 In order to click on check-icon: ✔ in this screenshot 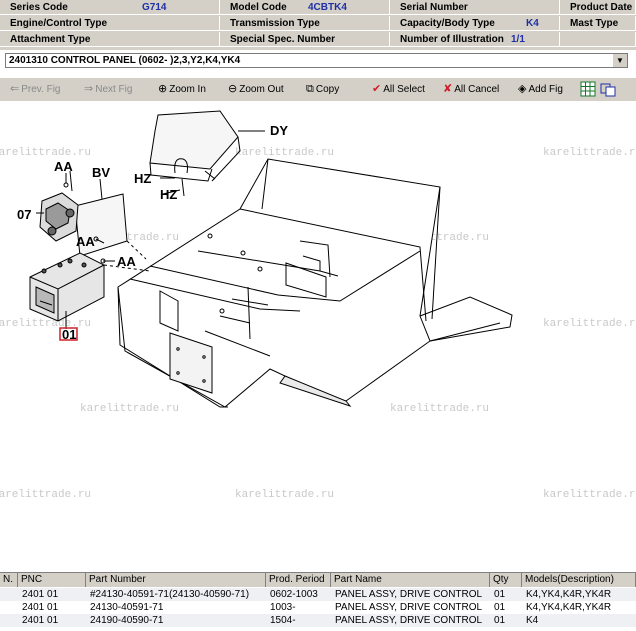, I will do `click(377, 89)`.